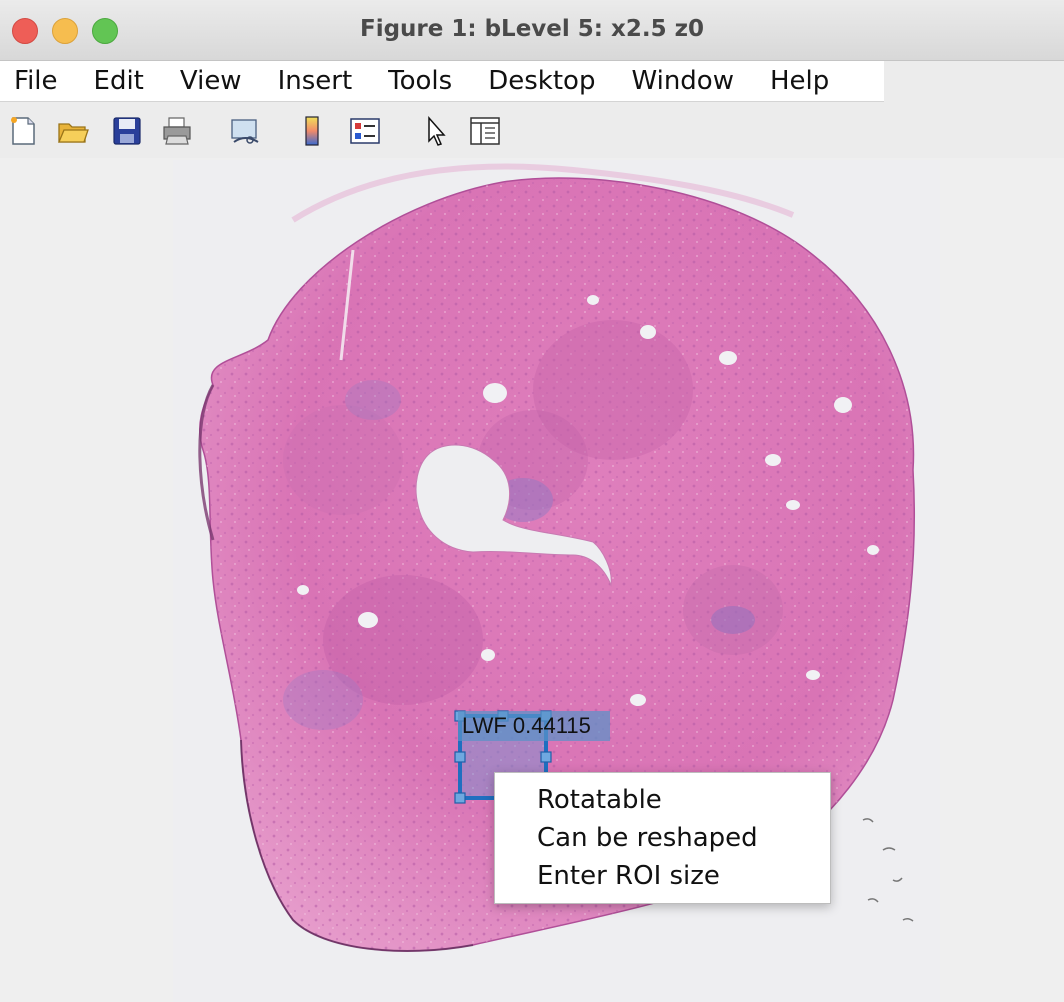 The width and height of the screenshot is (1064, 1002). I want to click on menu-view: View, so click(211, 81).